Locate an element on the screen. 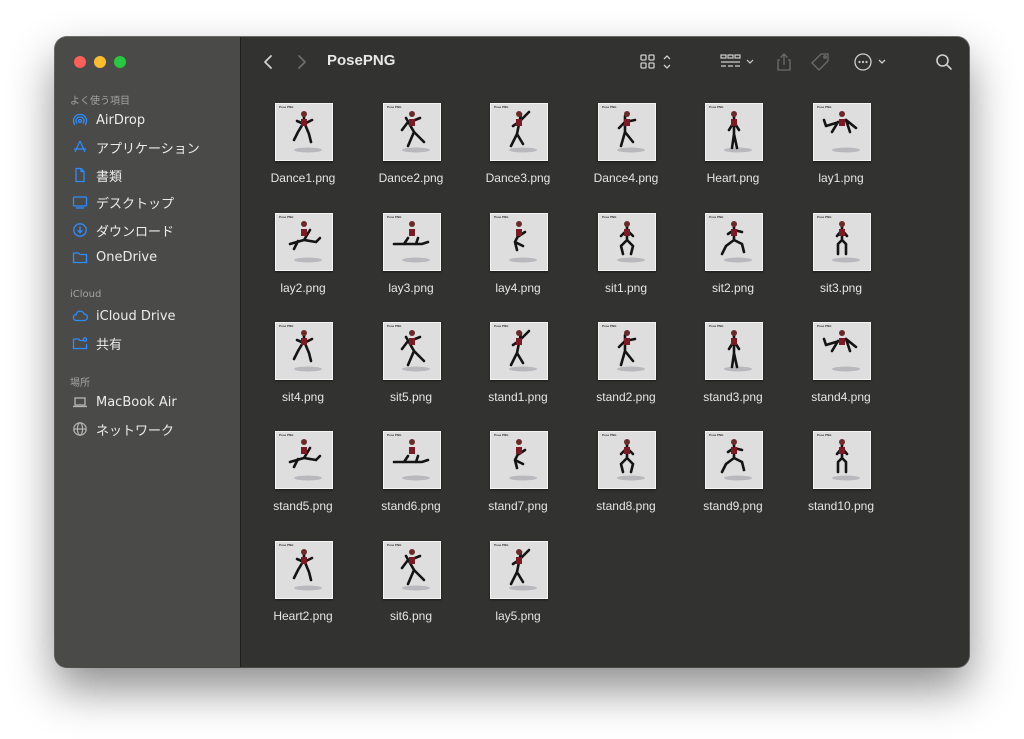 Image resolution: width=1024 pixels, height=739 pixels. sidebar-item-desktop: デスクトップ is located at coordinates (147, 202).